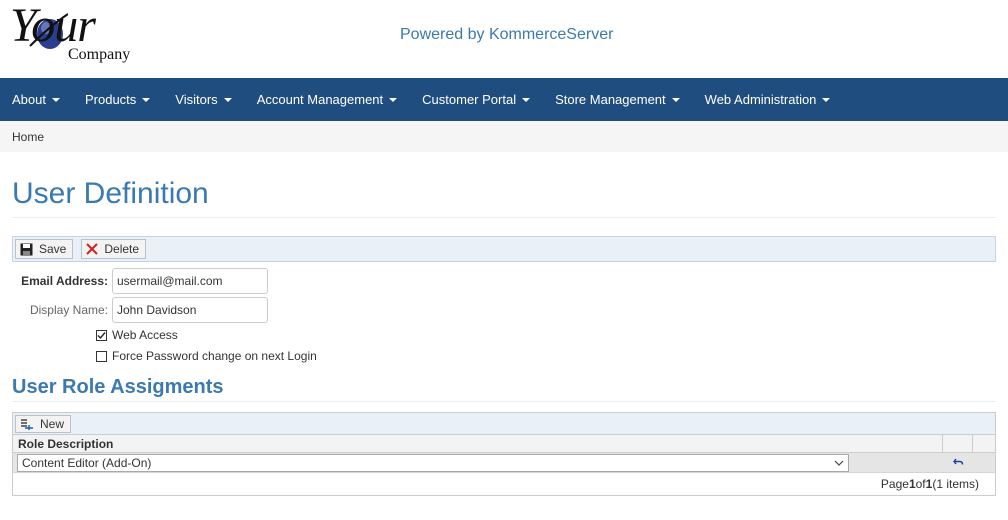 The width and height of the screenshot is (1008, 520). I want to click on email-row: Email Address:, so click(140, 281).